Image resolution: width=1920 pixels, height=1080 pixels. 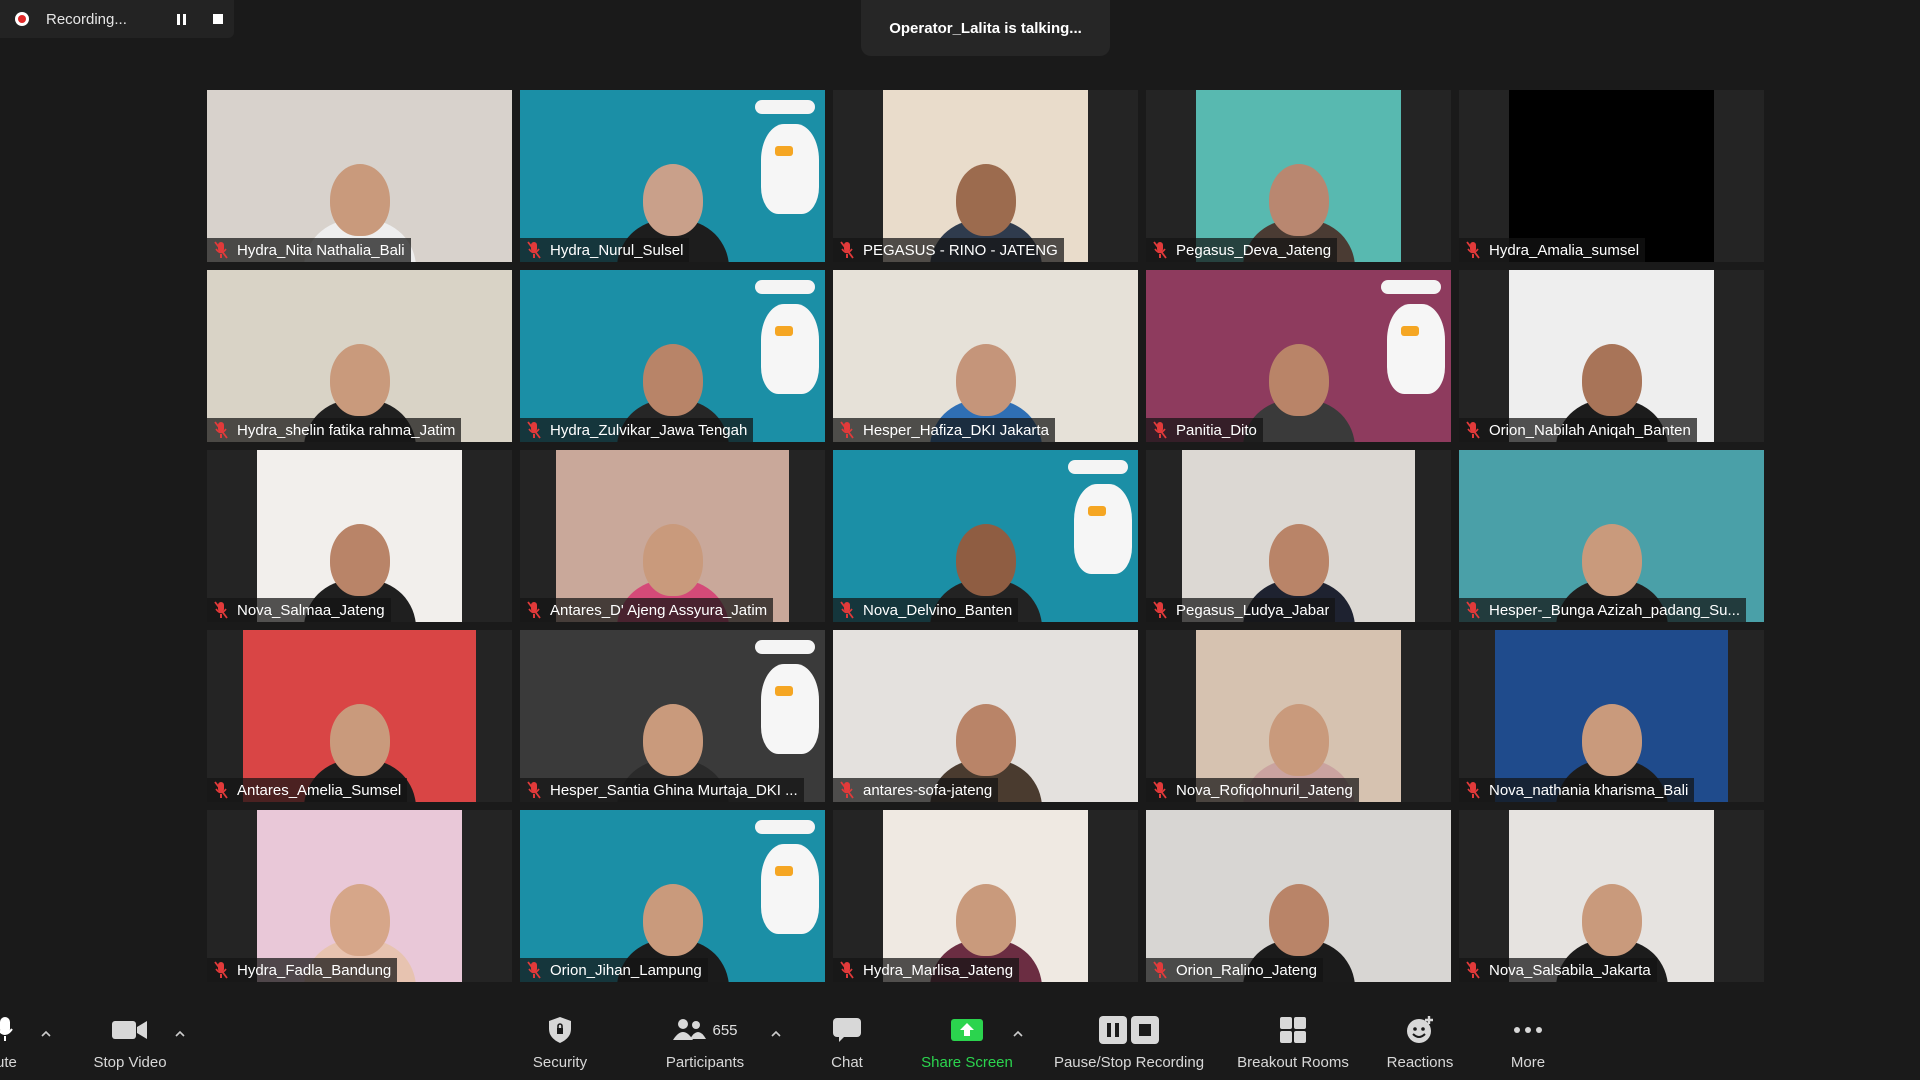 I want to click on chat-button: Chat, so click(x=847, y=1041).